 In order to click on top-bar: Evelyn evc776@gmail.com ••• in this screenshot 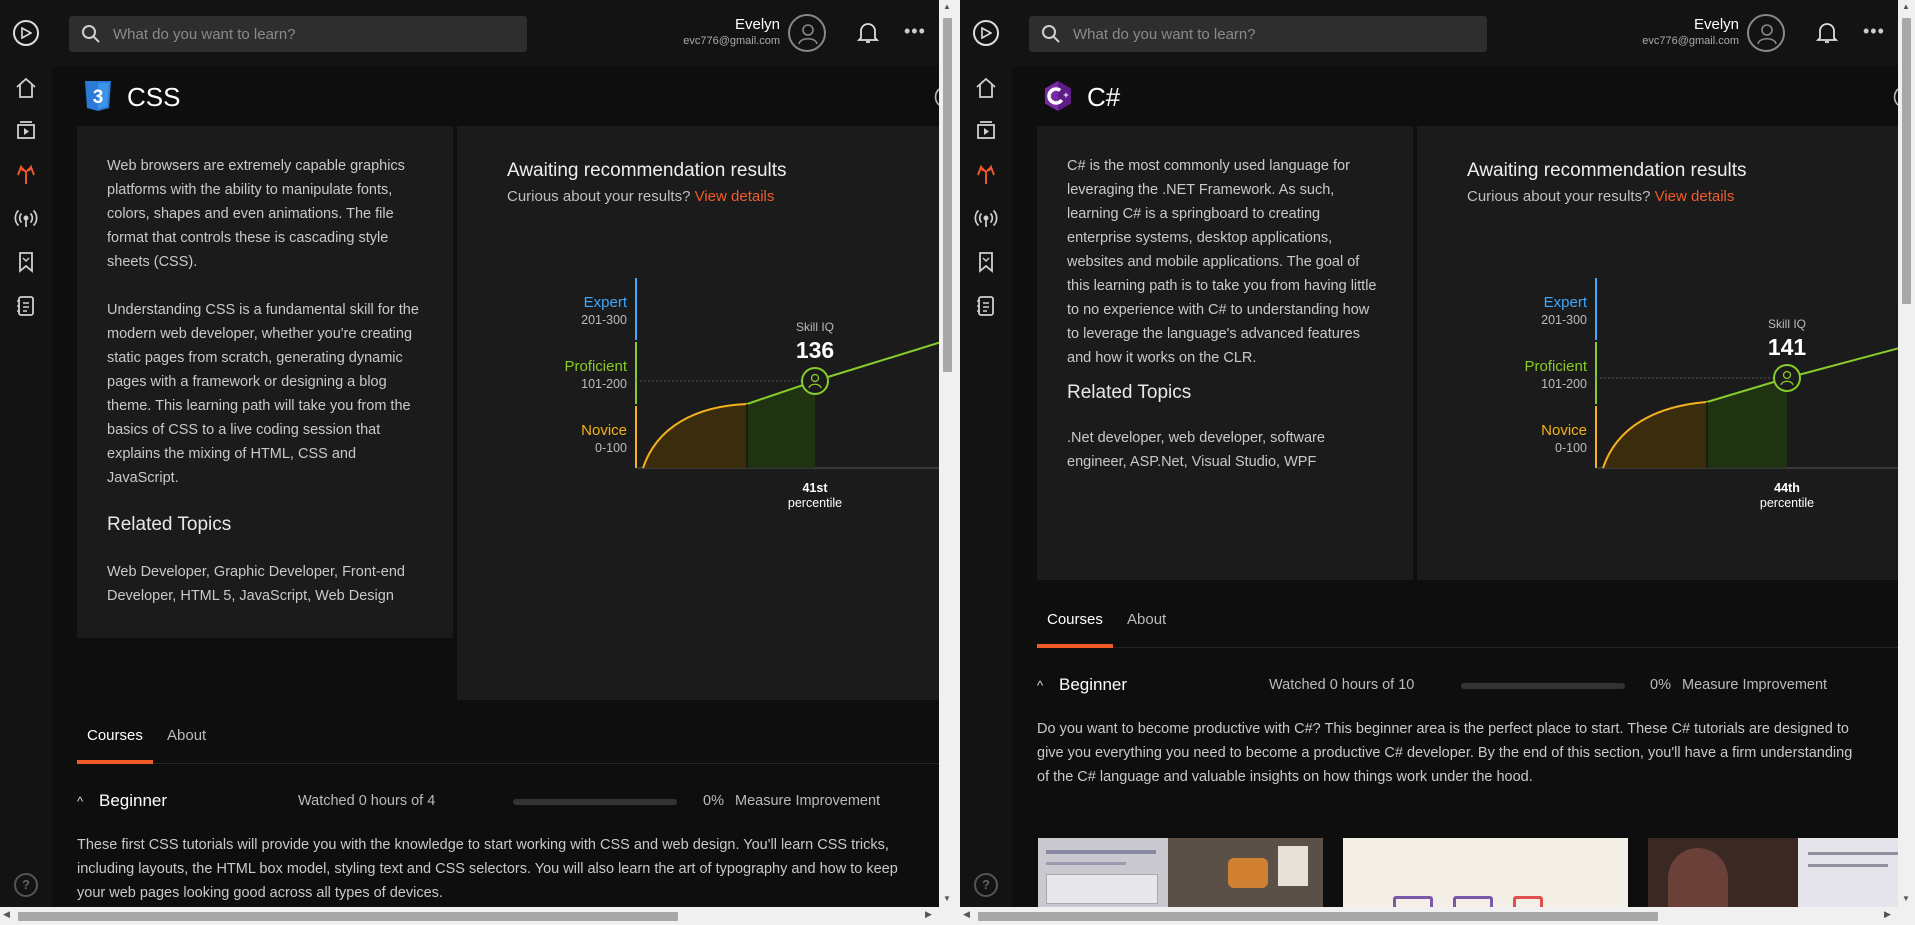, I will do `click(504, 33)`.